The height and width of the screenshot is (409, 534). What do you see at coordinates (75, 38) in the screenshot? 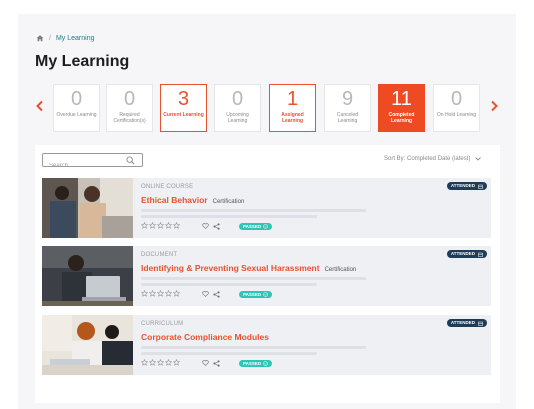
I see `breadcrumb-current: My Learning` at bounding box center [75, 38].